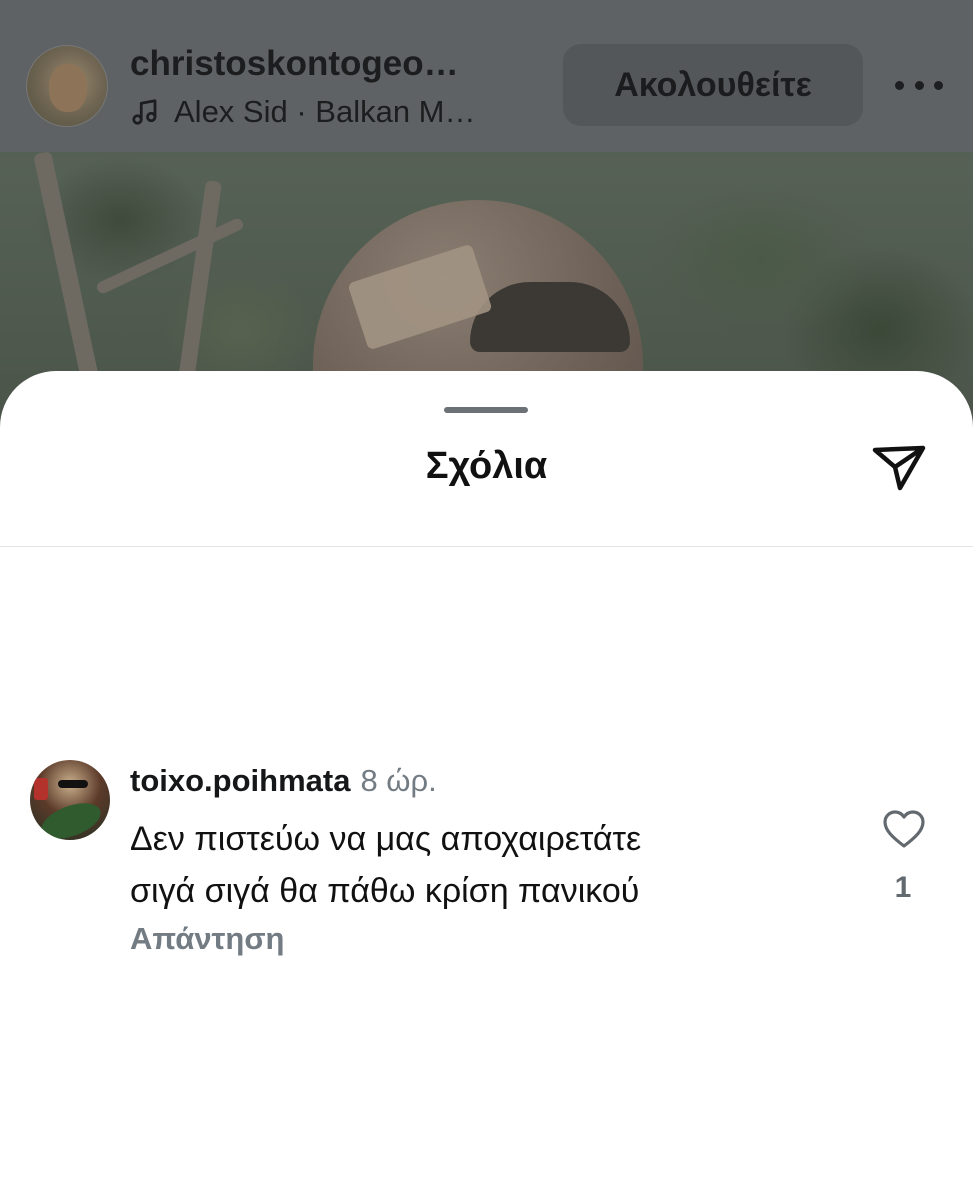  Describe the element at coordinates (71, 818) in the screenshot. I see `avatar-leaf` at that location.